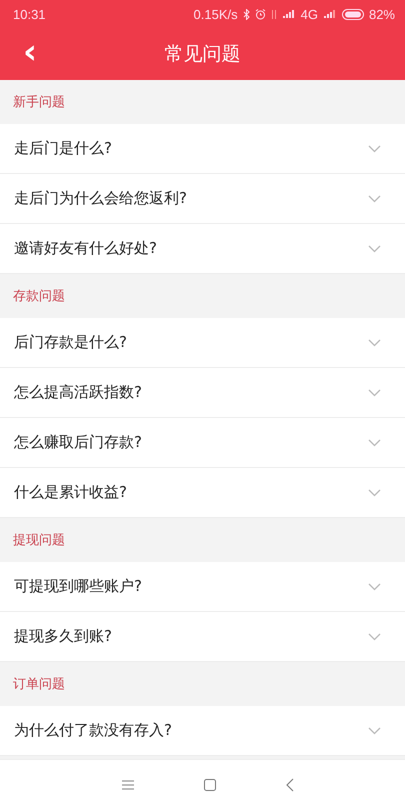  What do you see at coordinates (39, 102) in the screenshot?
I see `section-title: 新手问题` at bounding box center [39, 102].